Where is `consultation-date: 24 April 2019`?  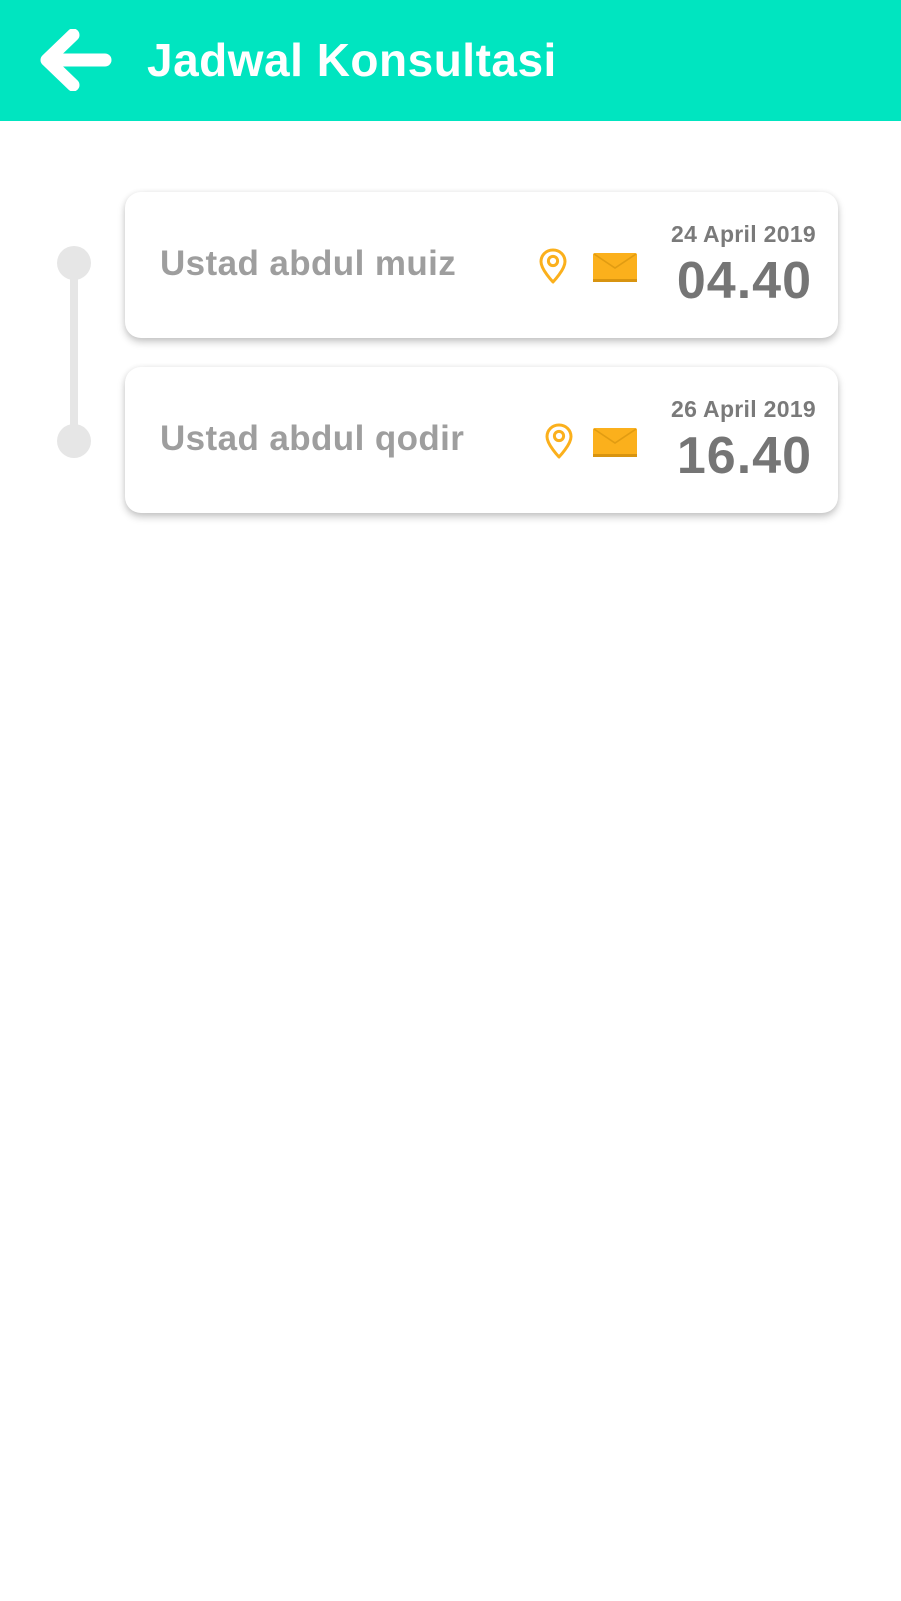 consultation-date: 24 April 2019 is located at coordinates (743, 234).